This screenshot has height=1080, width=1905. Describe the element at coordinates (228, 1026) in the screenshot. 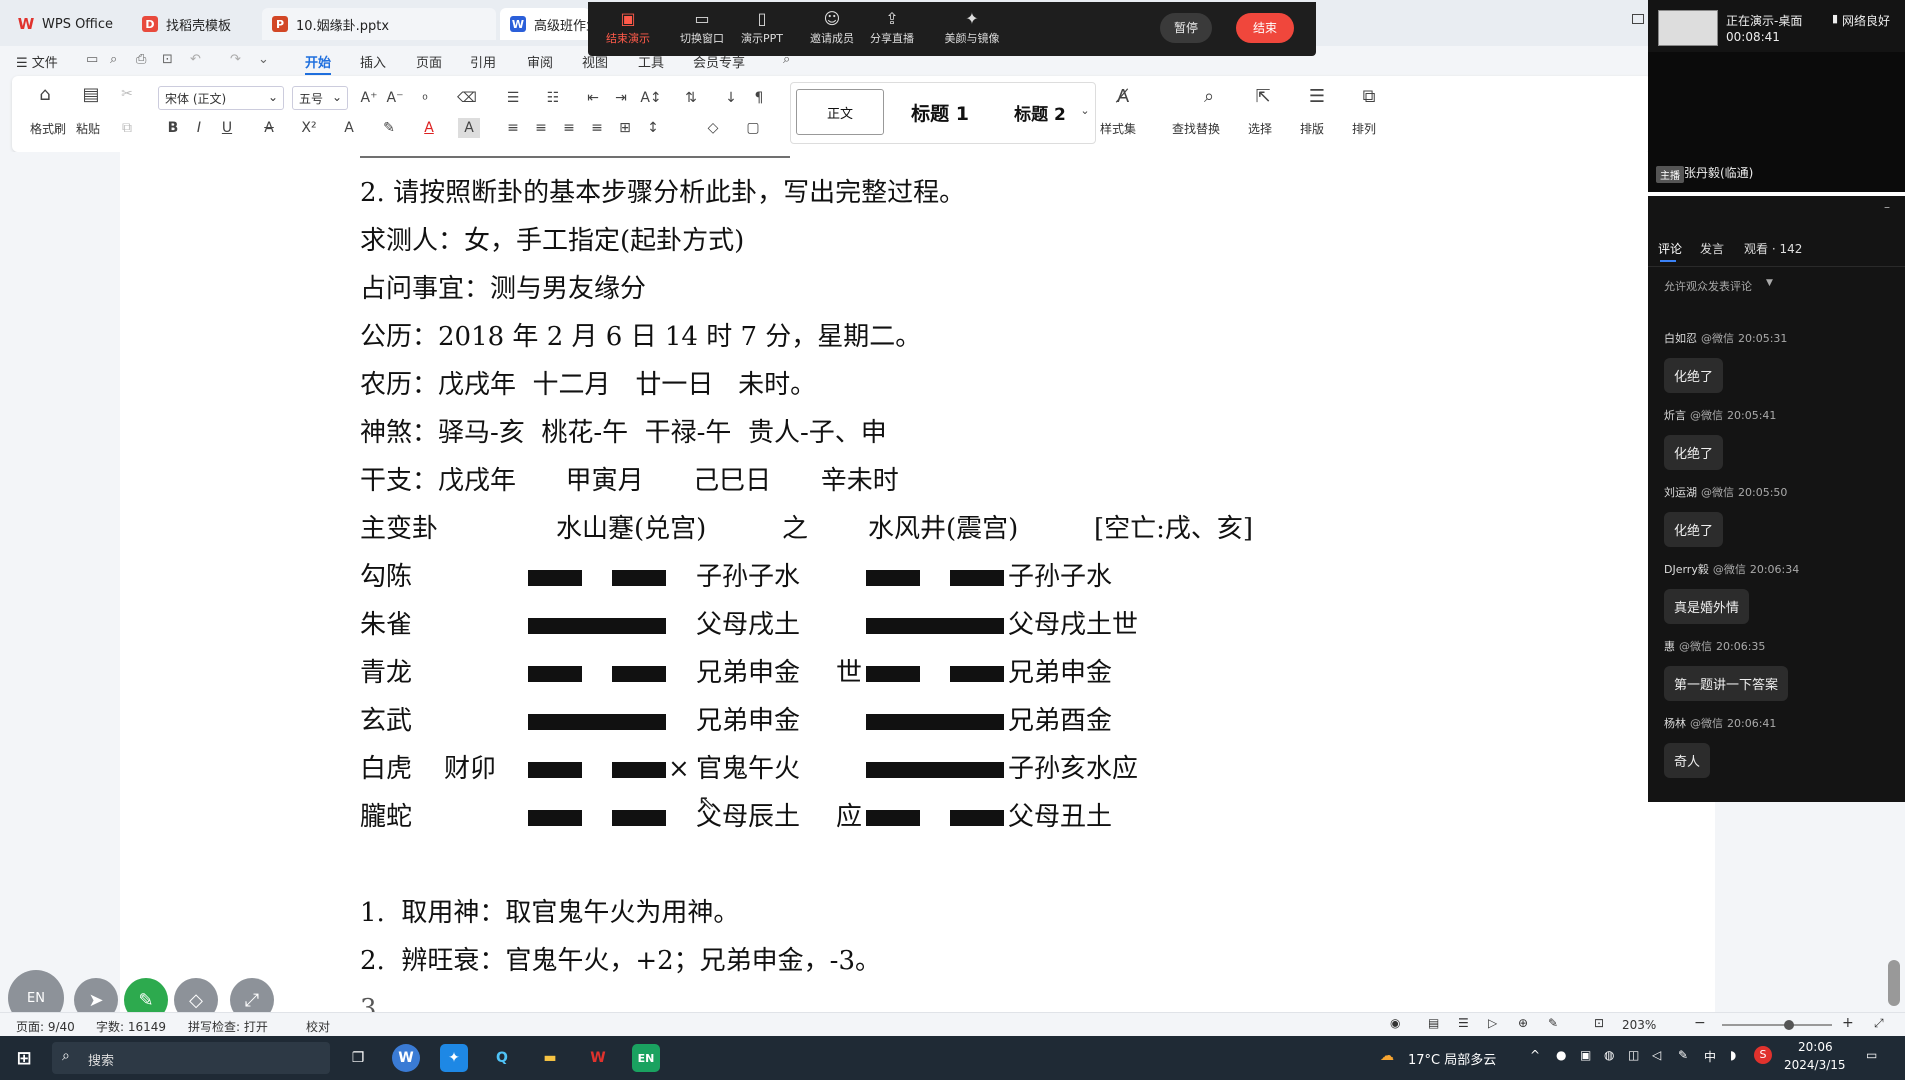

I see `spell-check-toggle: 拼写检查: 打开` at that location.